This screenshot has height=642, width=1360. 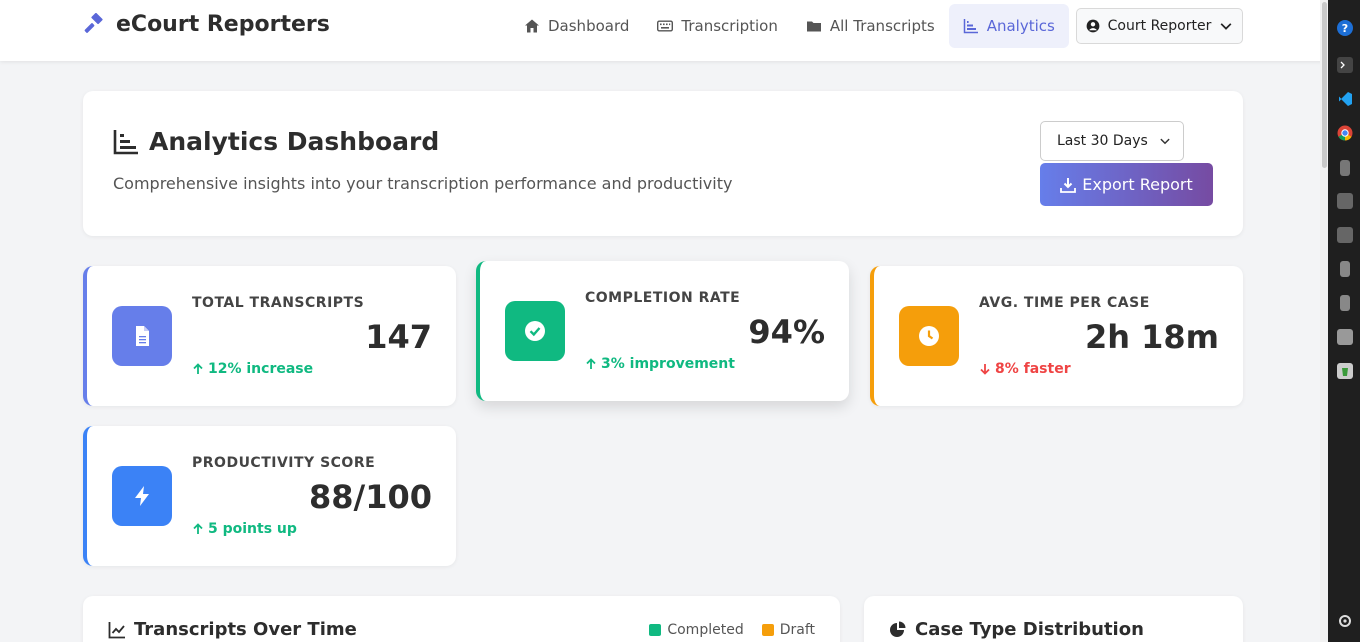 I want to click on brand: eCourt Reporters, so click(x=206, y=24).